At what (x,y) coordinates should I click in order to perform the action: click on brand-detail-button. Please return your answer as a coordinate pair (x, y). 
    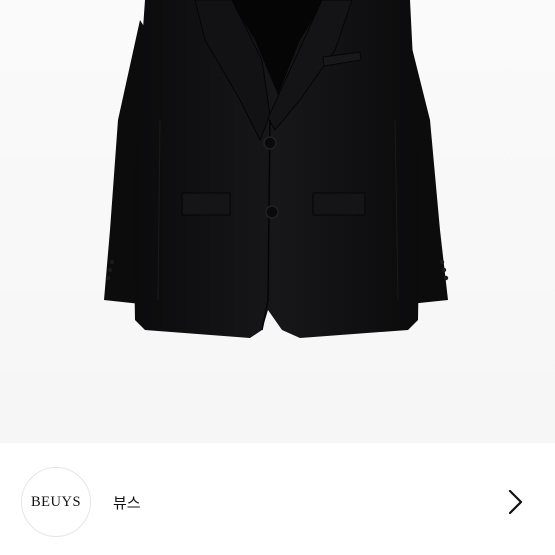
    Looking at the image, I should click on (515, 502).